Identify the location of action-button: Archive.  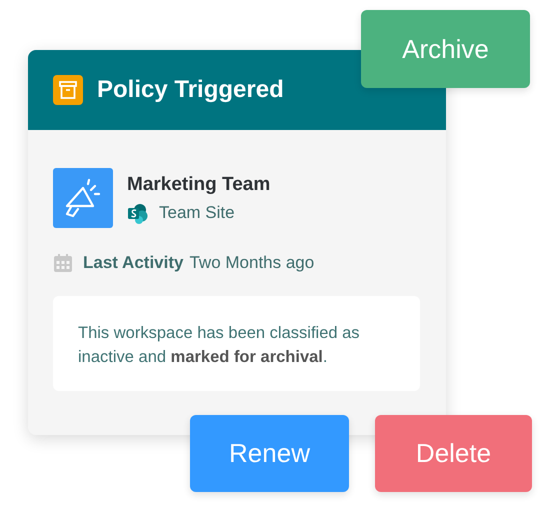
(445, 49).